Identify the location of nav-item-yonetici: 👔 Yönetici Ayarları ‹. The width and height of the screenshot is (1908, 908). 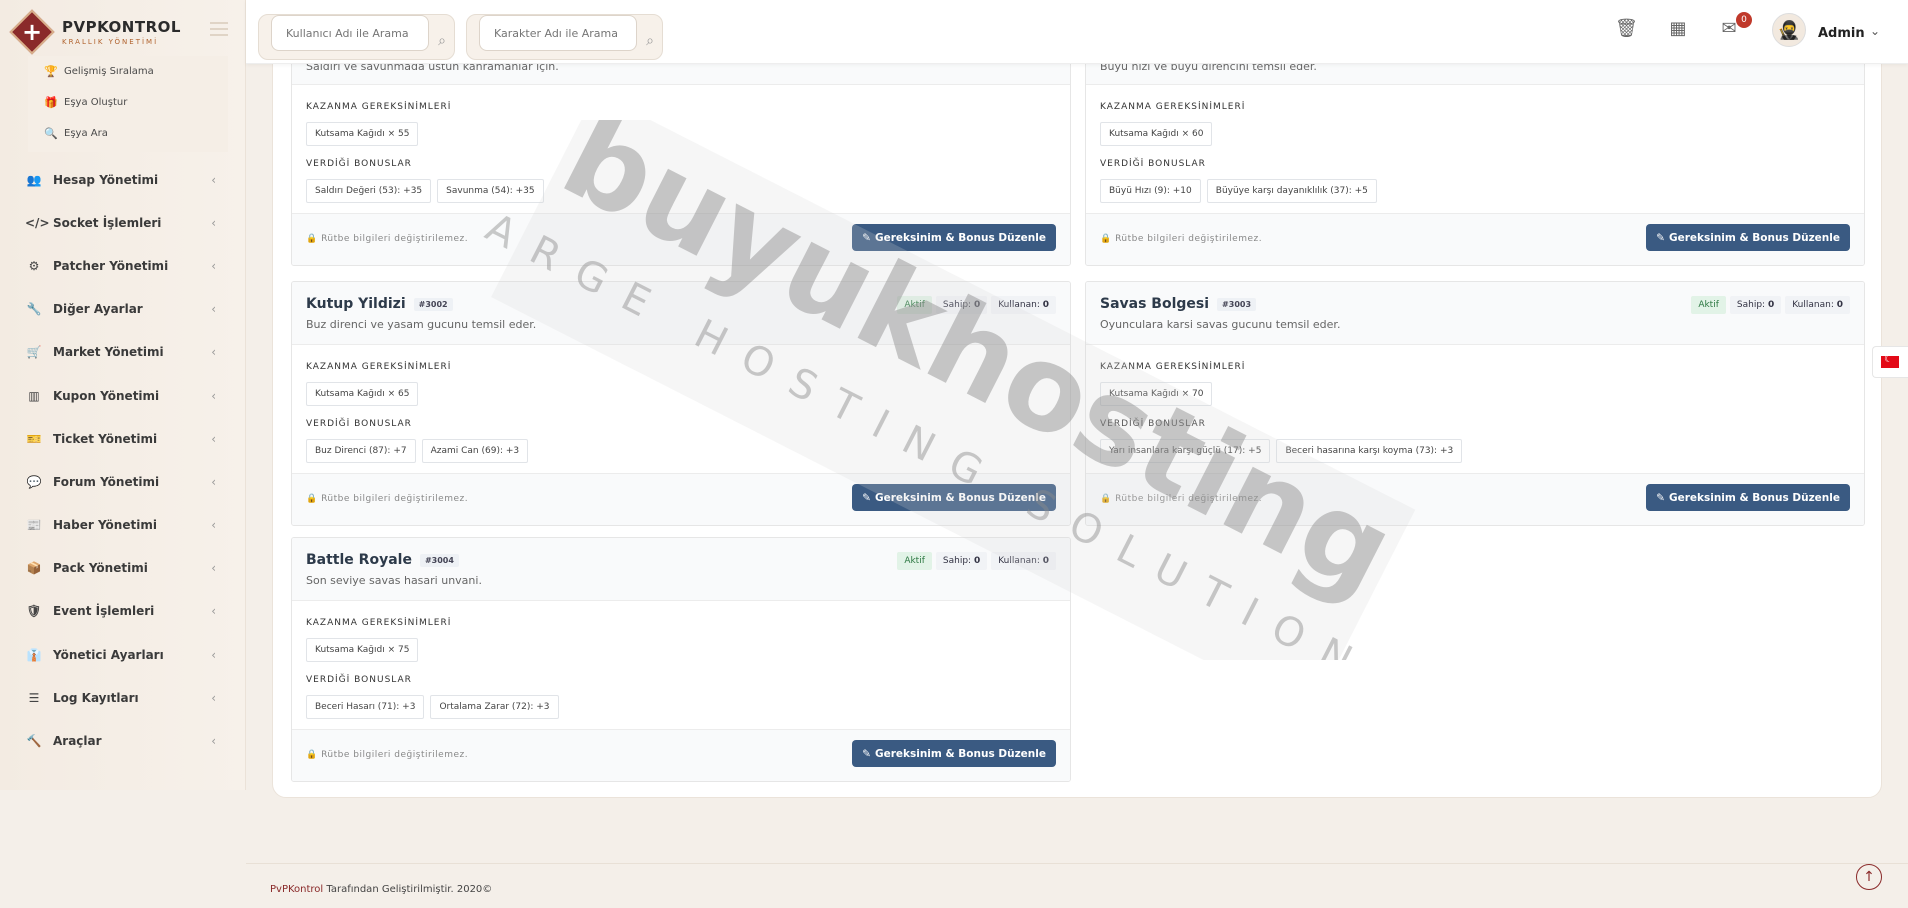
(123, 654).